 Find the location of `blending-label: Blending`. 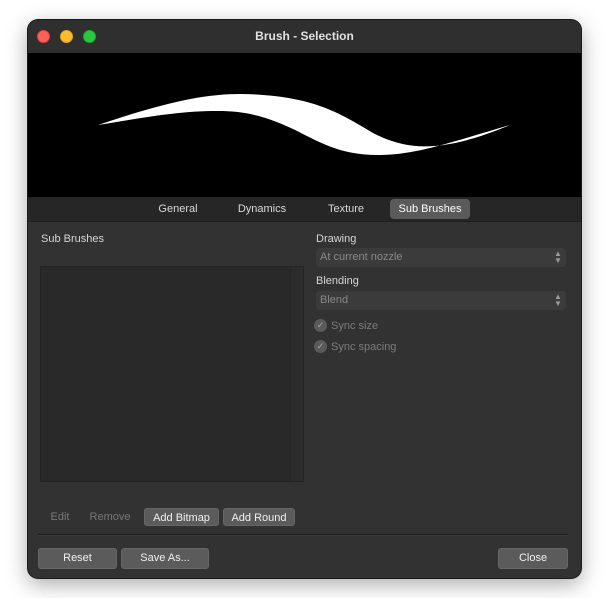

blending-label: Blending is located at coordinates (337, 281).